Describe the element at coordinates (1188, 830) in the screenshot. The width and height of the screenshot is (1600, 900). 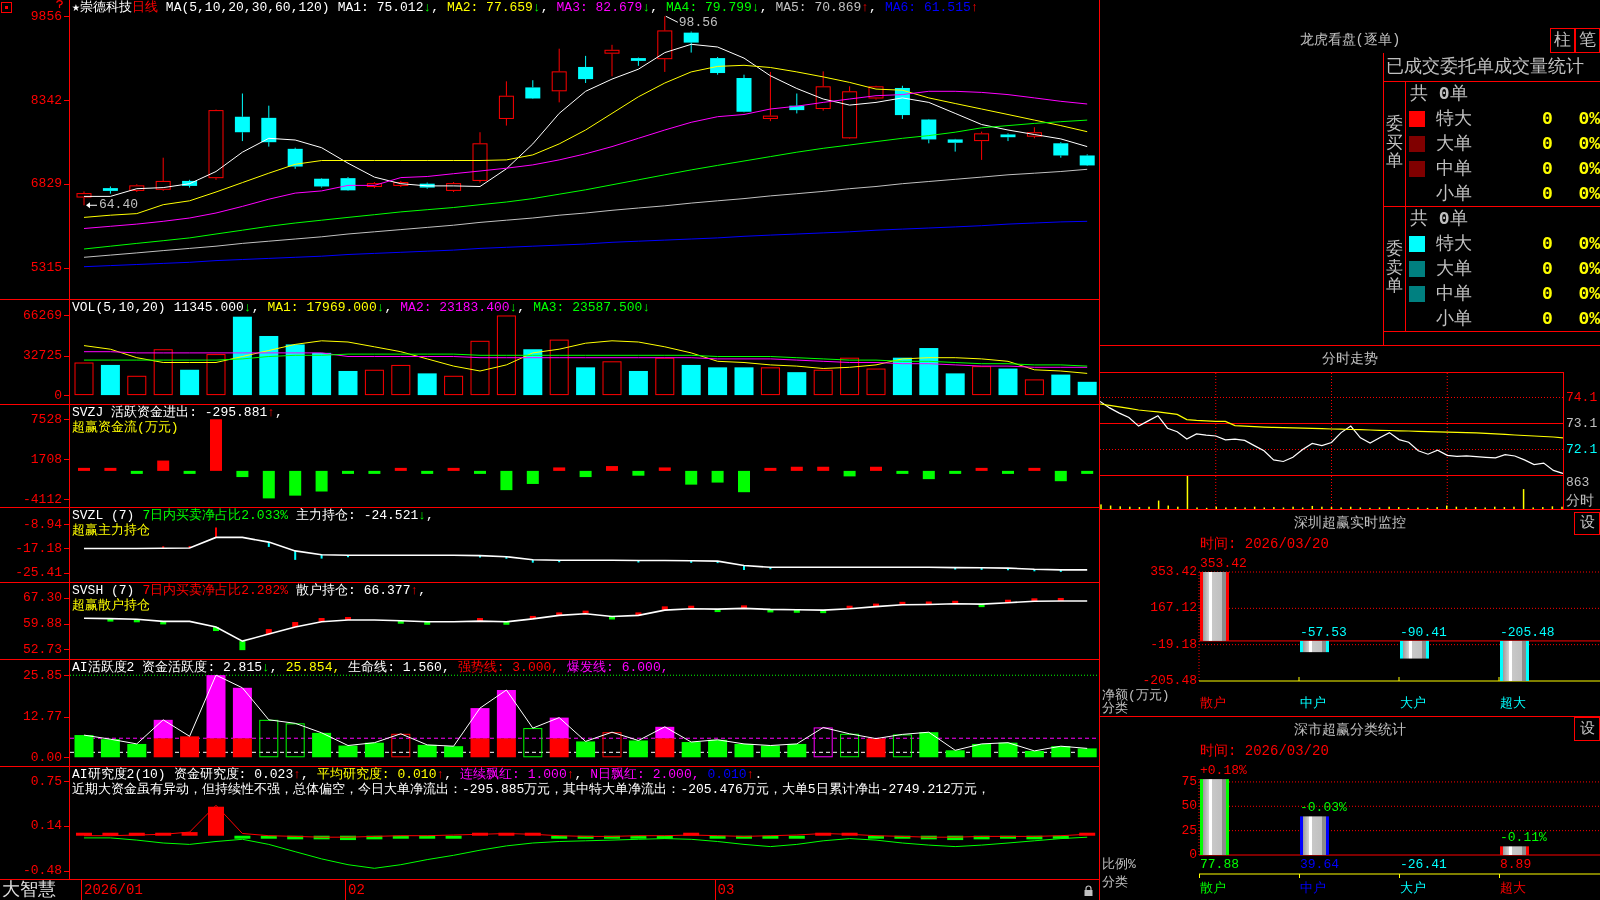
I see `axis-label: 25` at that location.